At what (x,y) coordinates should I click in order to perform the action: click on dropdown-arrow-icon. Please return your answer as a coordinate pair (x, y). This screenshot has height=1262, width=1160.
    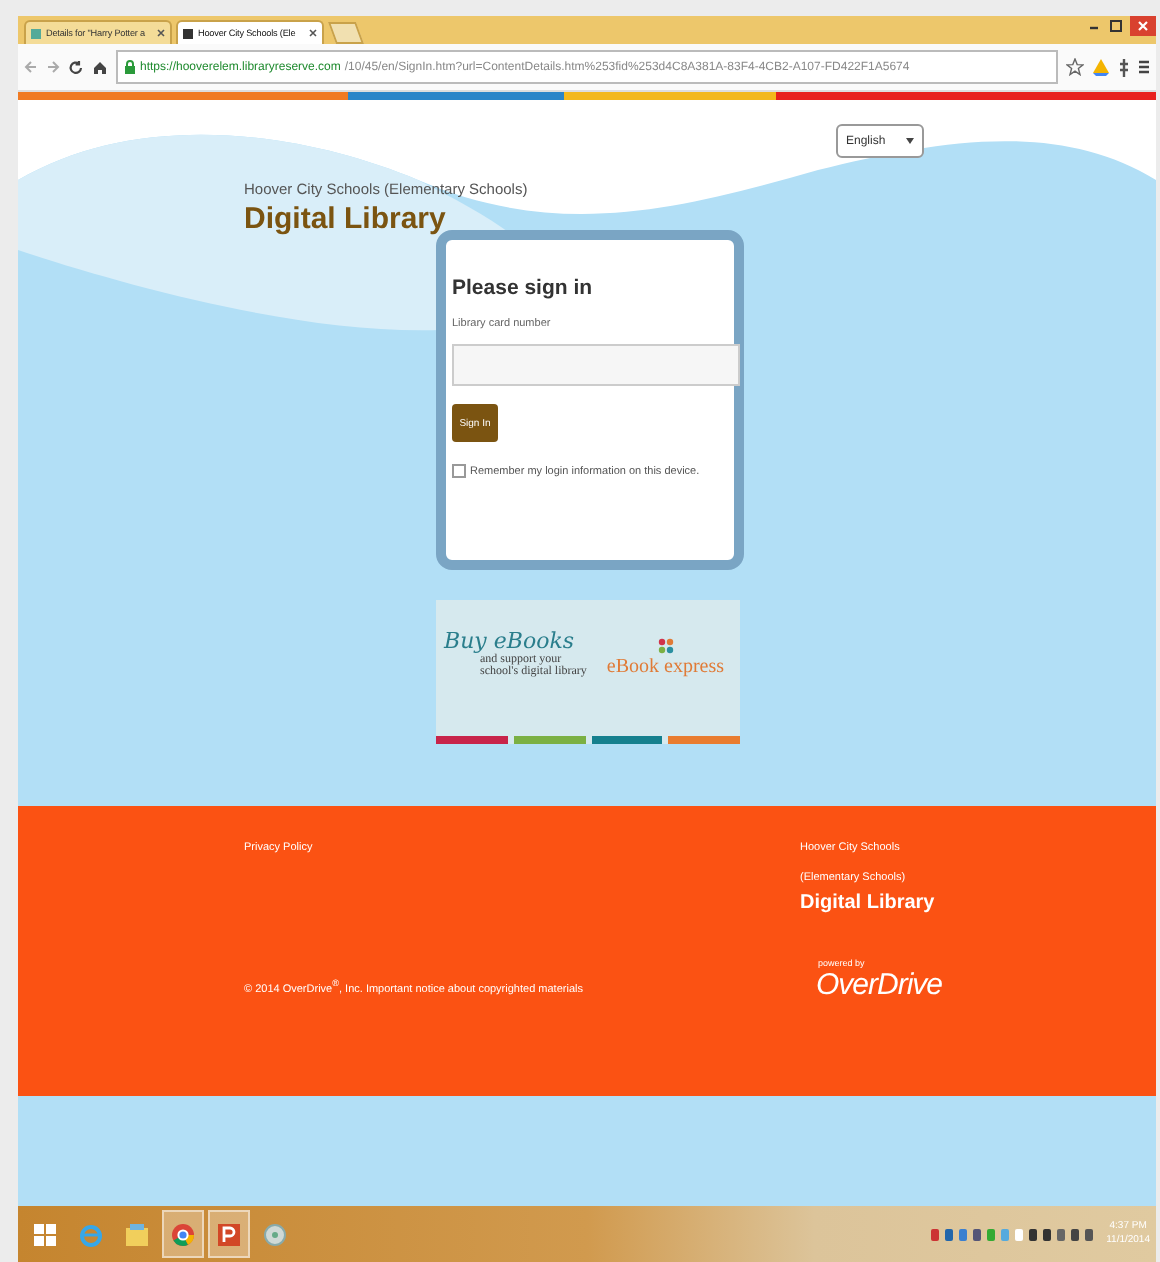
    Looking at the image, I should click on (910, 141).